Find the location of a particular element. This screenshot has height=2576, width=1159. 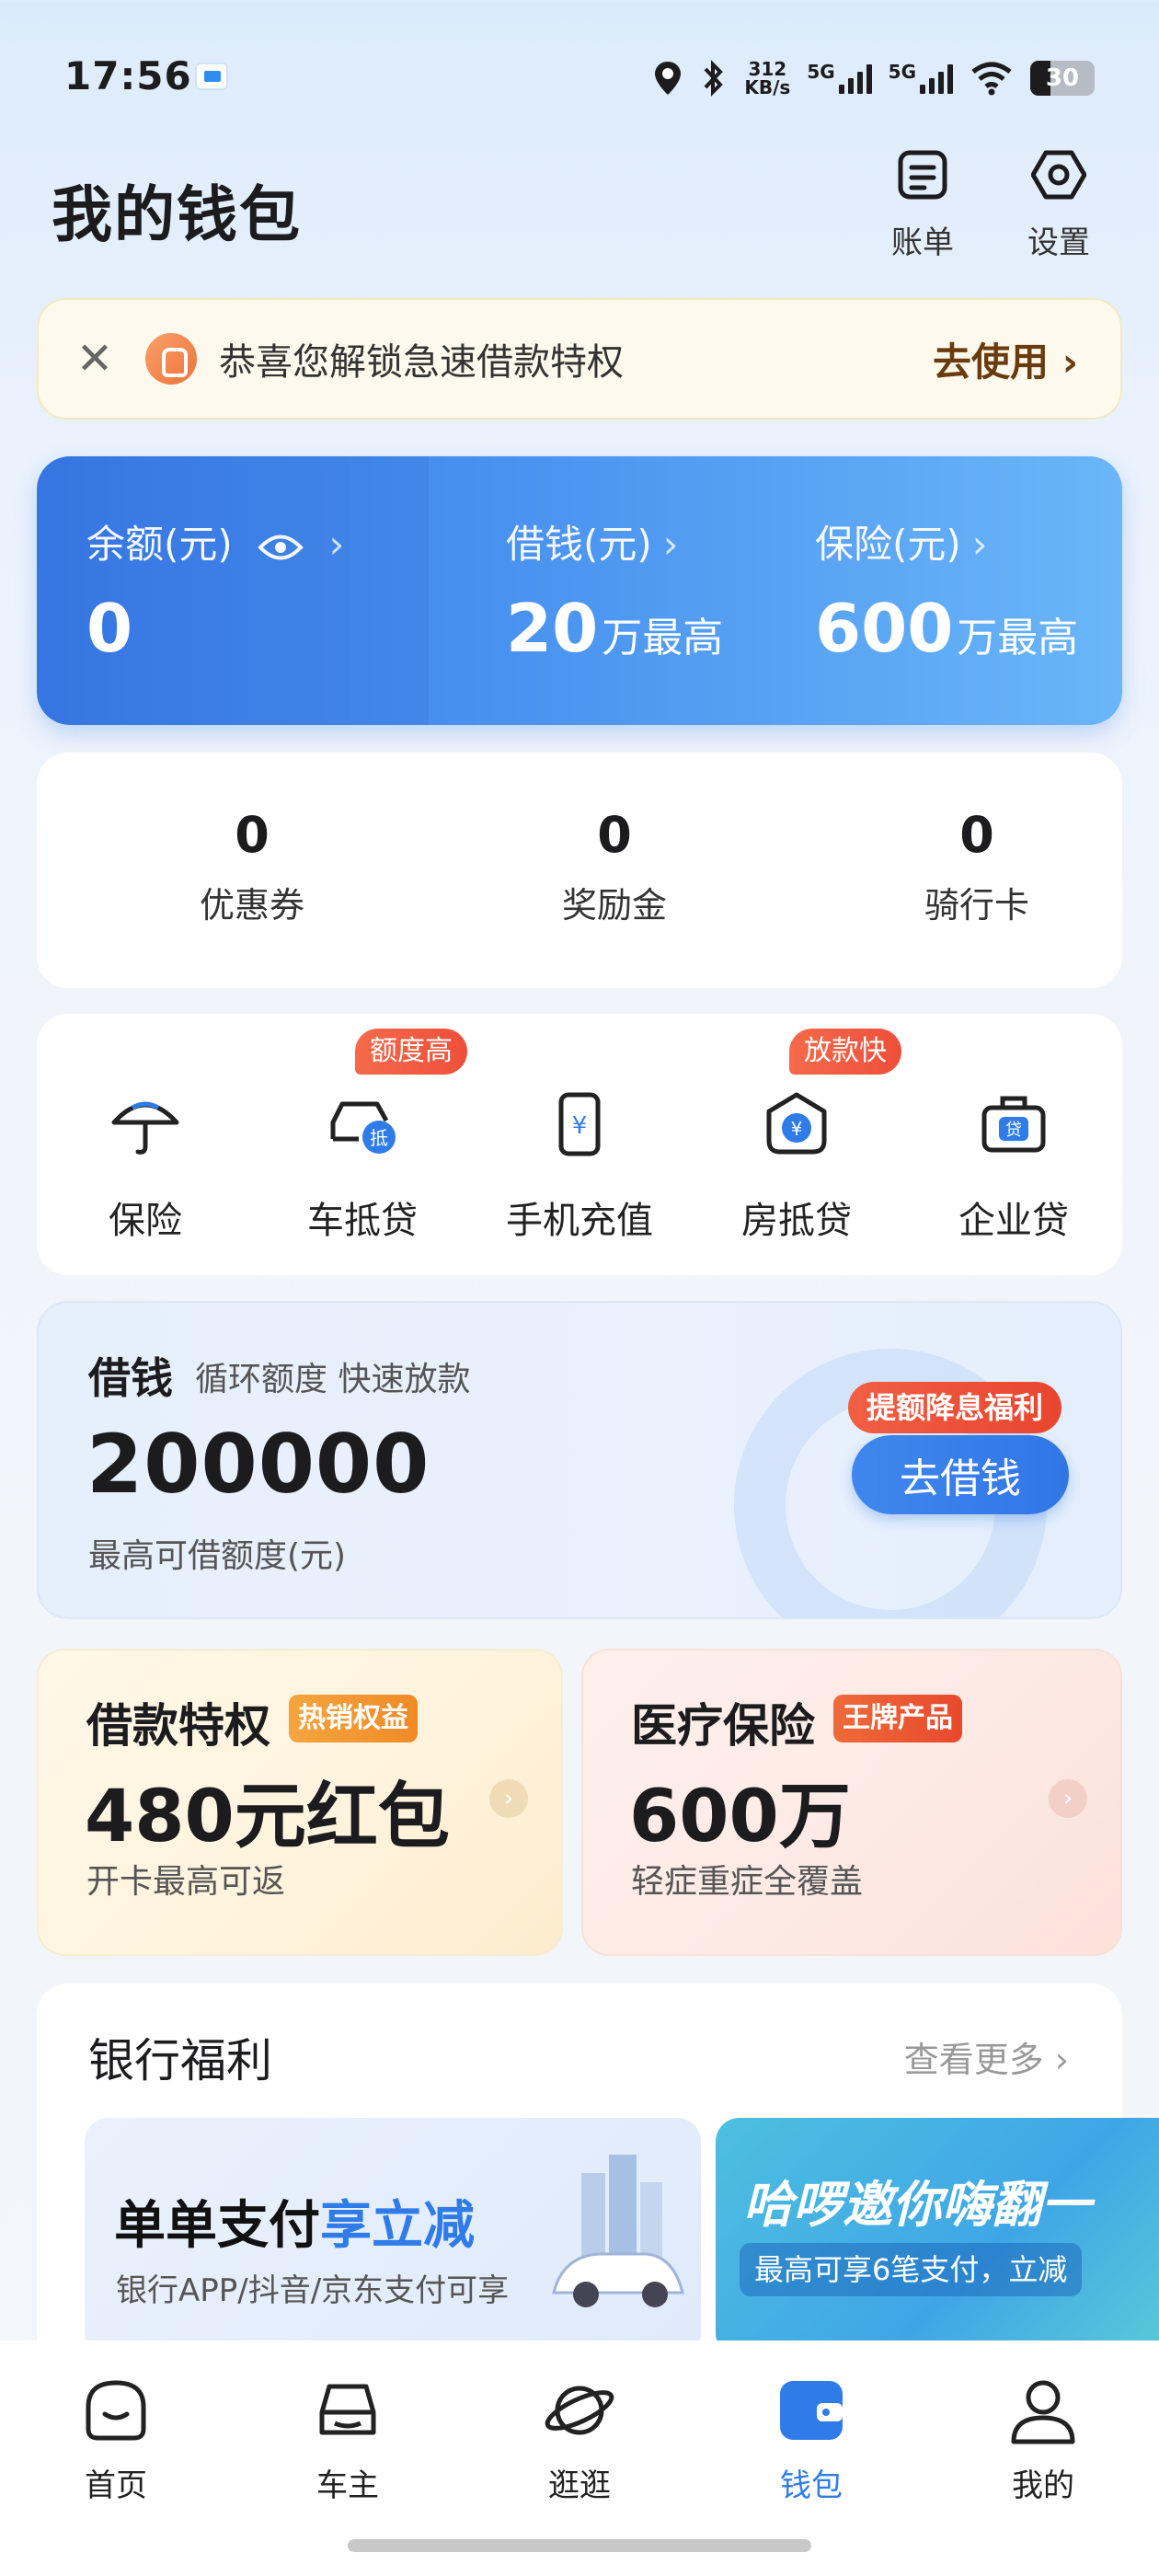

borrow-section: 借钱(元) › 20万最高 is located at coordinates (599, 590).